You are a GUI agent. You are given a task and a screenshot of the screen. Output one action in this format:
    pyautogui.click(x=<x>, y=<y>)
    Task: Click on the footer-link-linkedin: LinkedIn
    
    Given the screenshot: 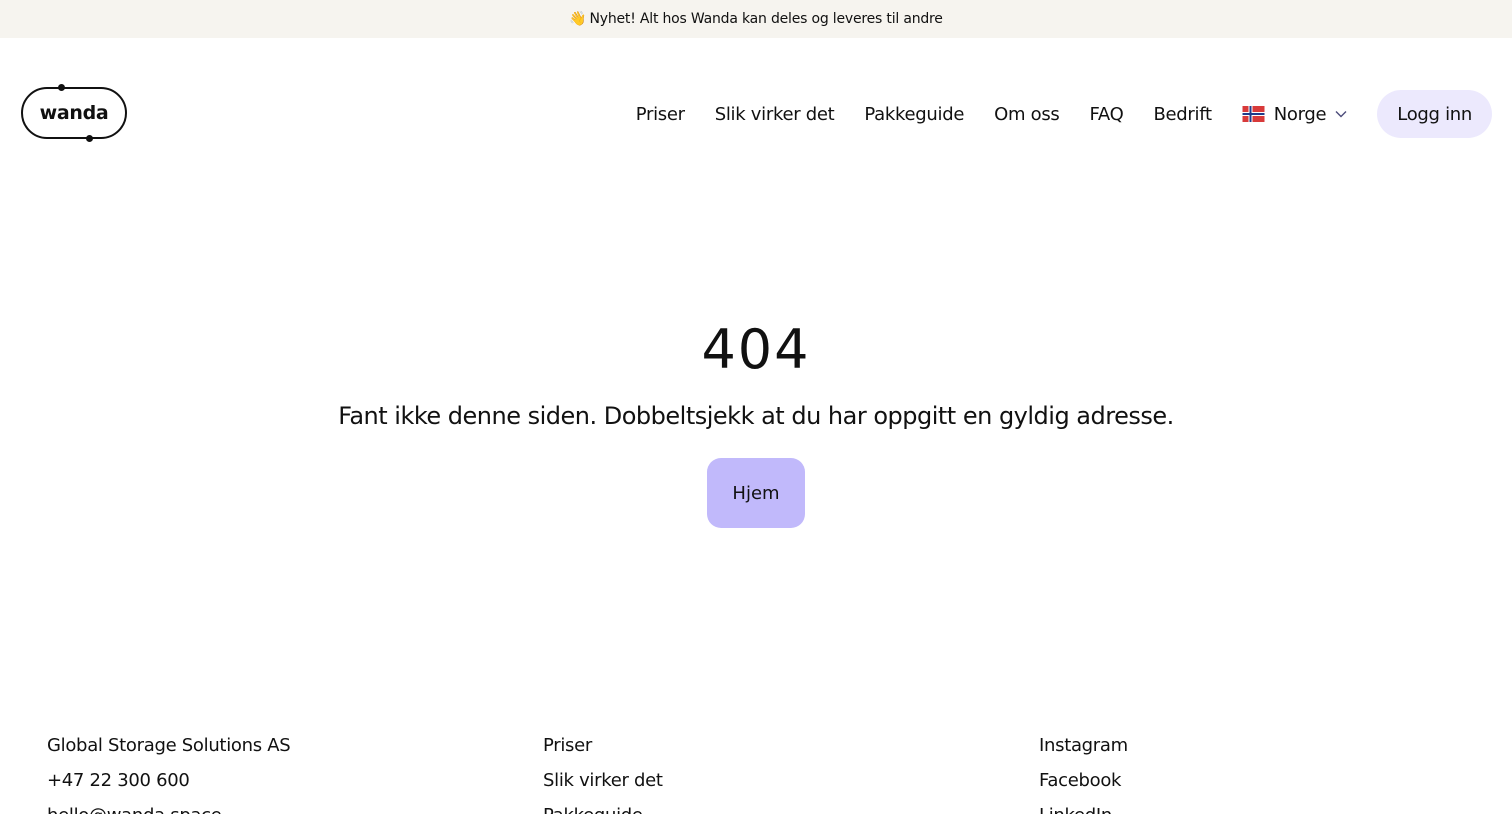 What is the action you would take?
    pyautogui.click(x=1083, y=806)
    